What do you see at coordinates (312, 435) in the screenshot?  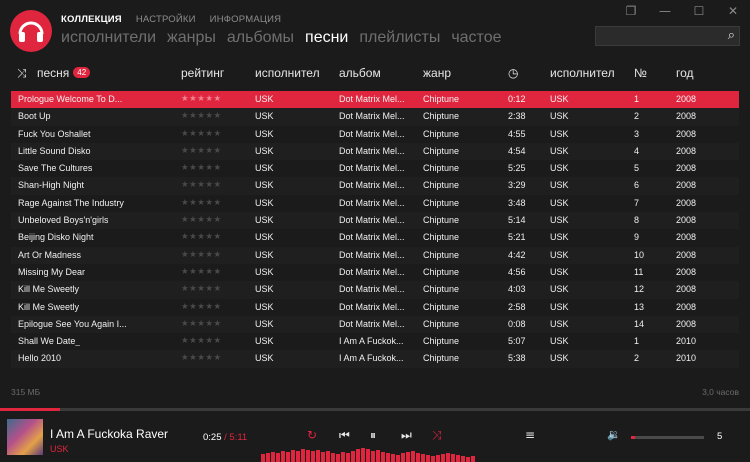 I see `repeat-icon: ↻` at bounding box center [312, 435].